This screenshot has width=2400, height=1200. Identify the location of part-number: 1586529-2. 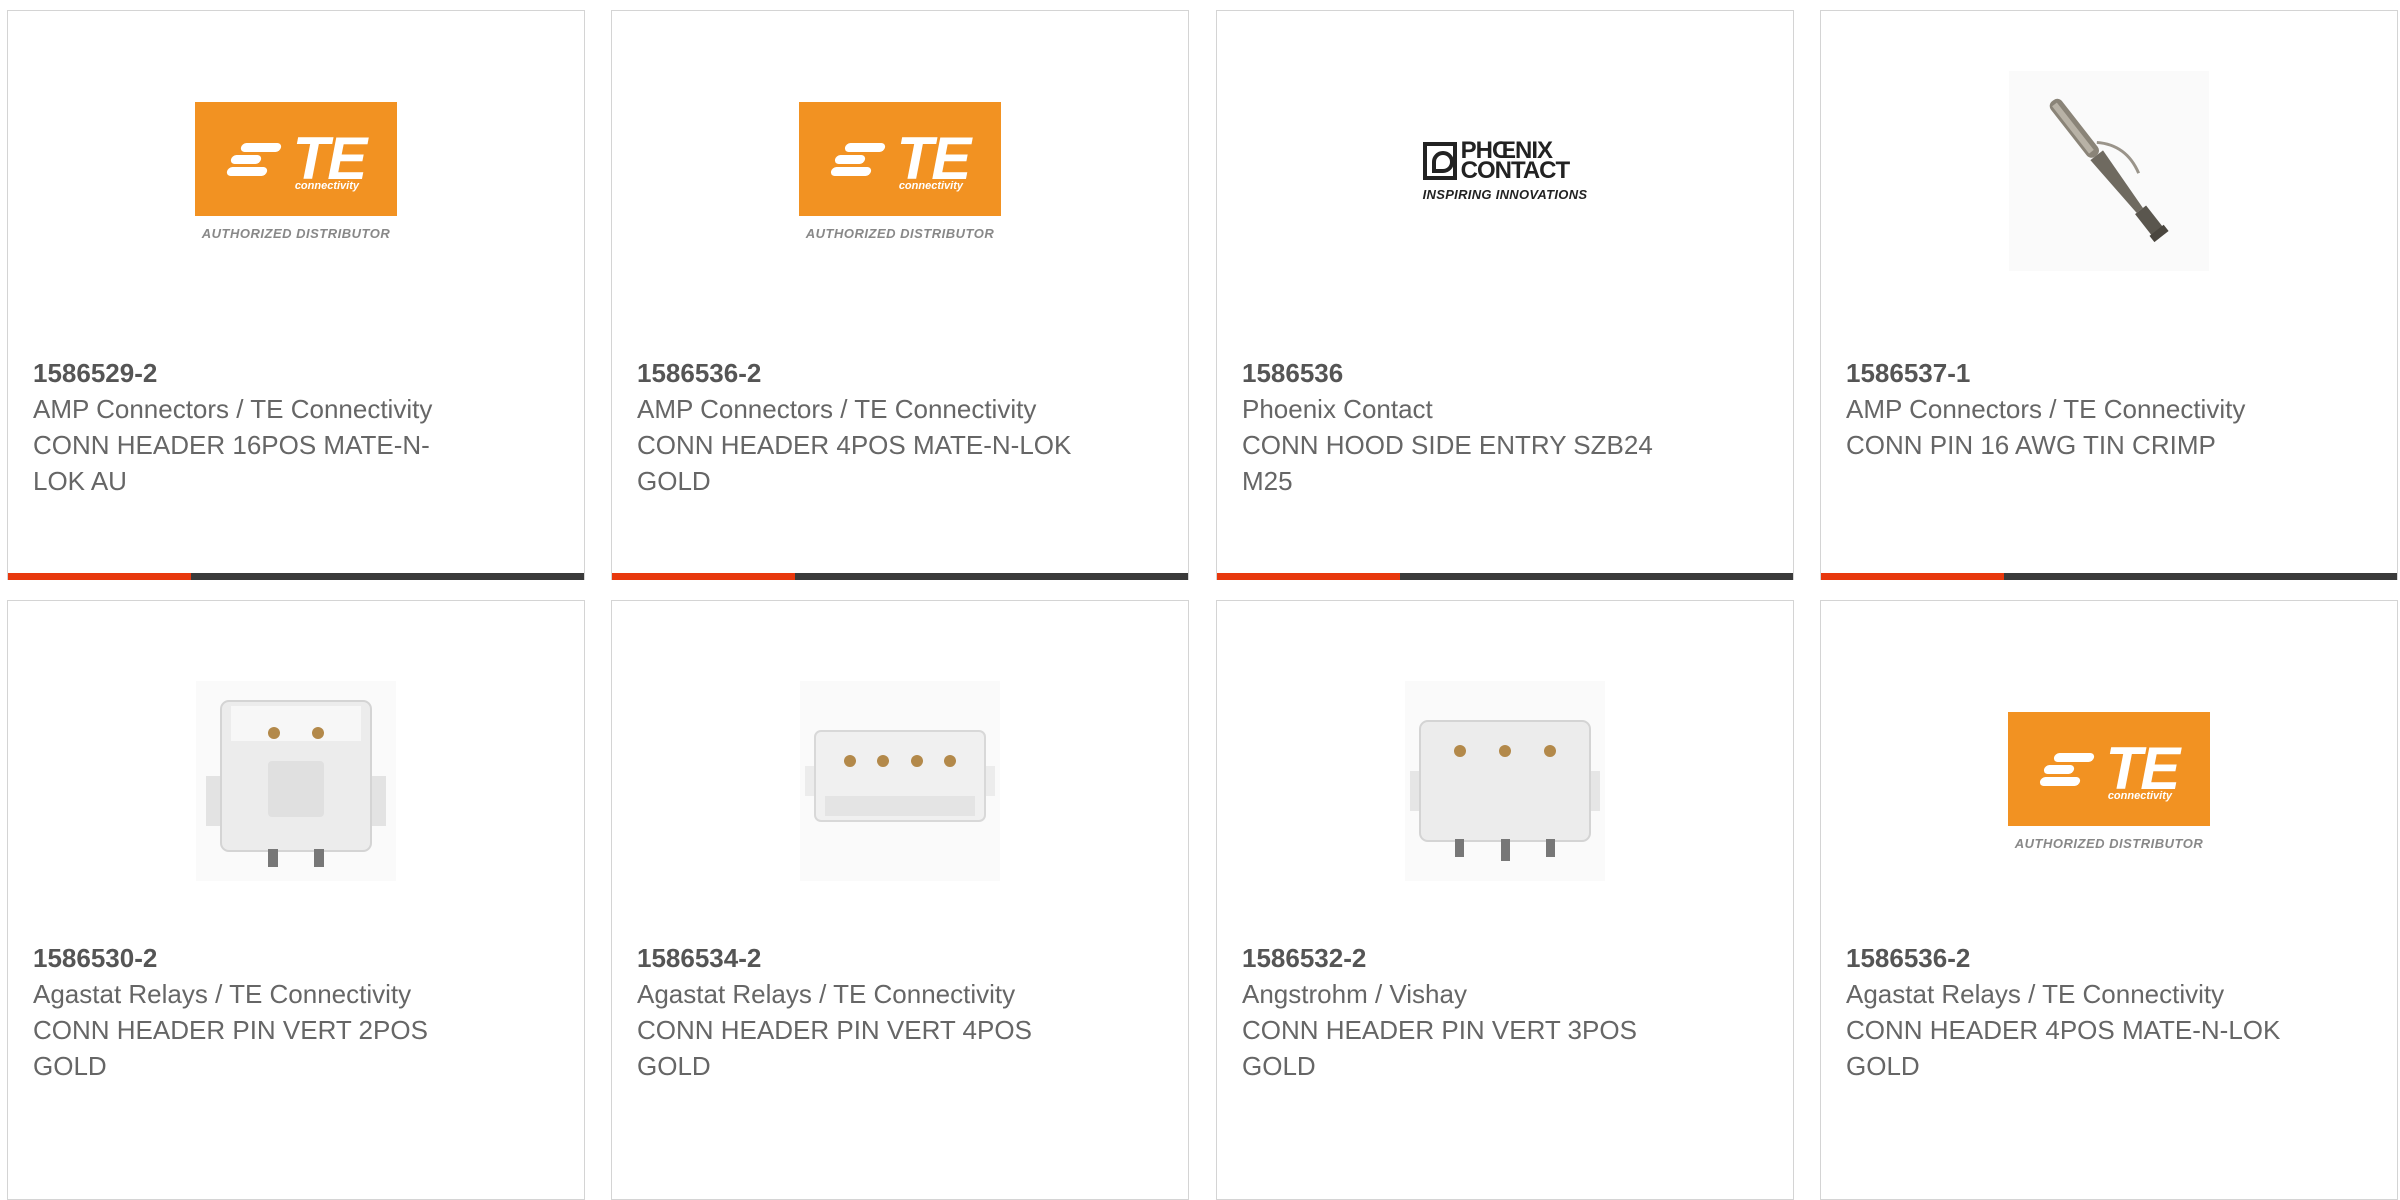
(253, 373).